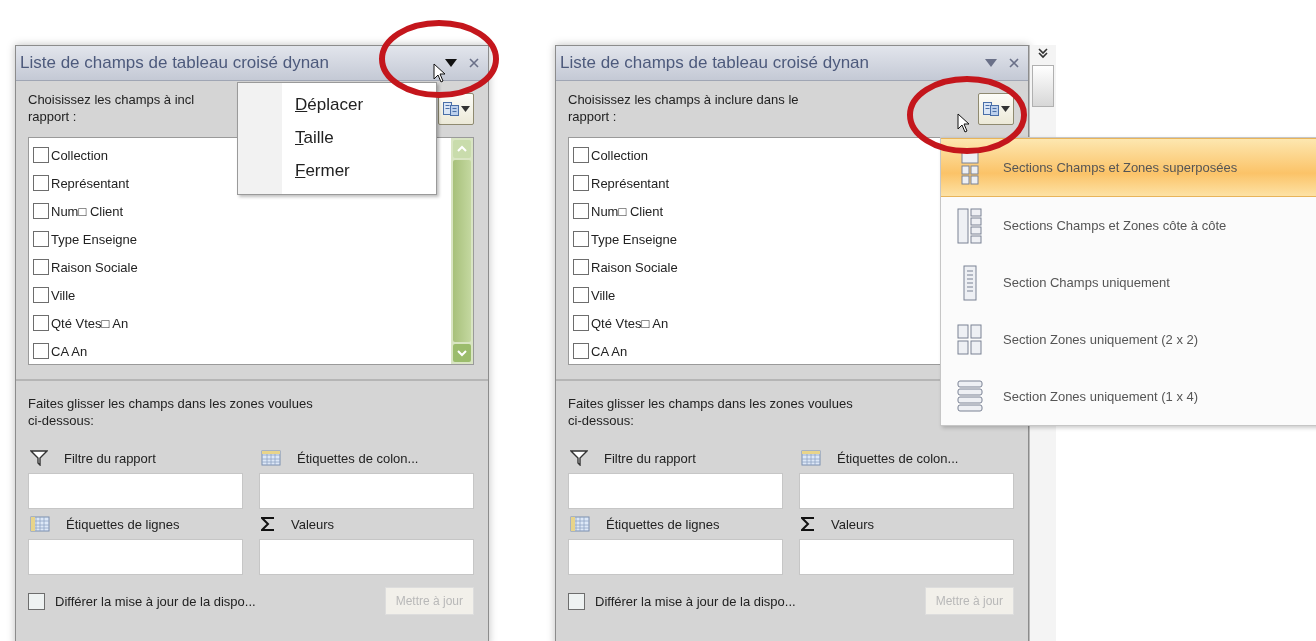 The image size is (1316, 641). I want to click on instruction-text: Choisissez les champs à inclure dans le rapport :, so click(683, 108).